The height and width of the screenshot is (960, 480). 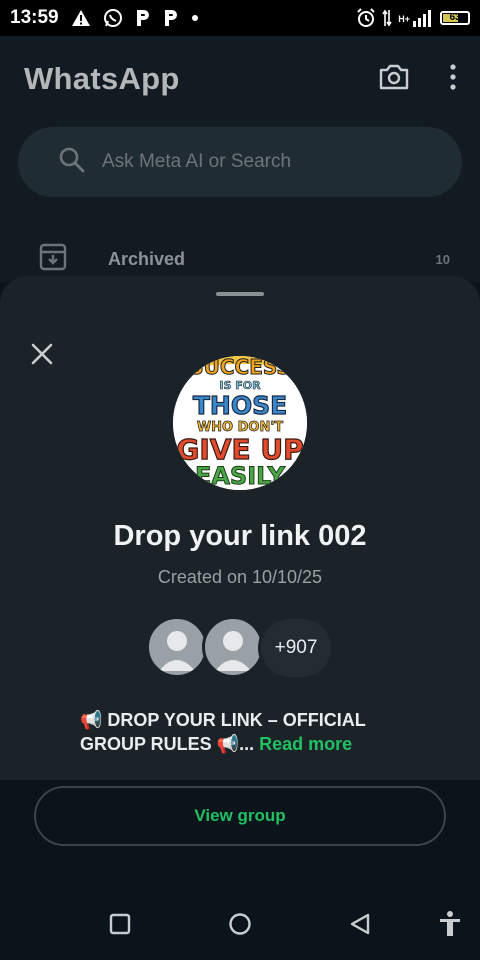 I want to click on read-more-link: Read more, so click(x=305, y=744).